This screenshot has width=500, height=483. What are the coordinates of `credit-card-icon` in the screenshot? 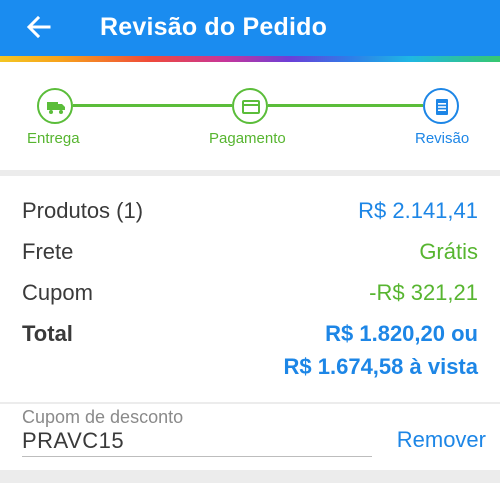 It's located at (251, 107).